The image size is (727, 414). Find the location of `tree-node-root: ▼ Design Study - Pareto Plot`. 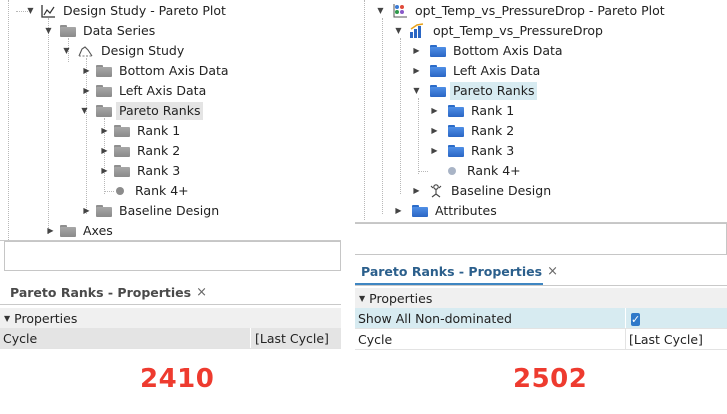

tree-node-root: ▼ Design Study - Pareto Plot is located at coordinates (127, 11).